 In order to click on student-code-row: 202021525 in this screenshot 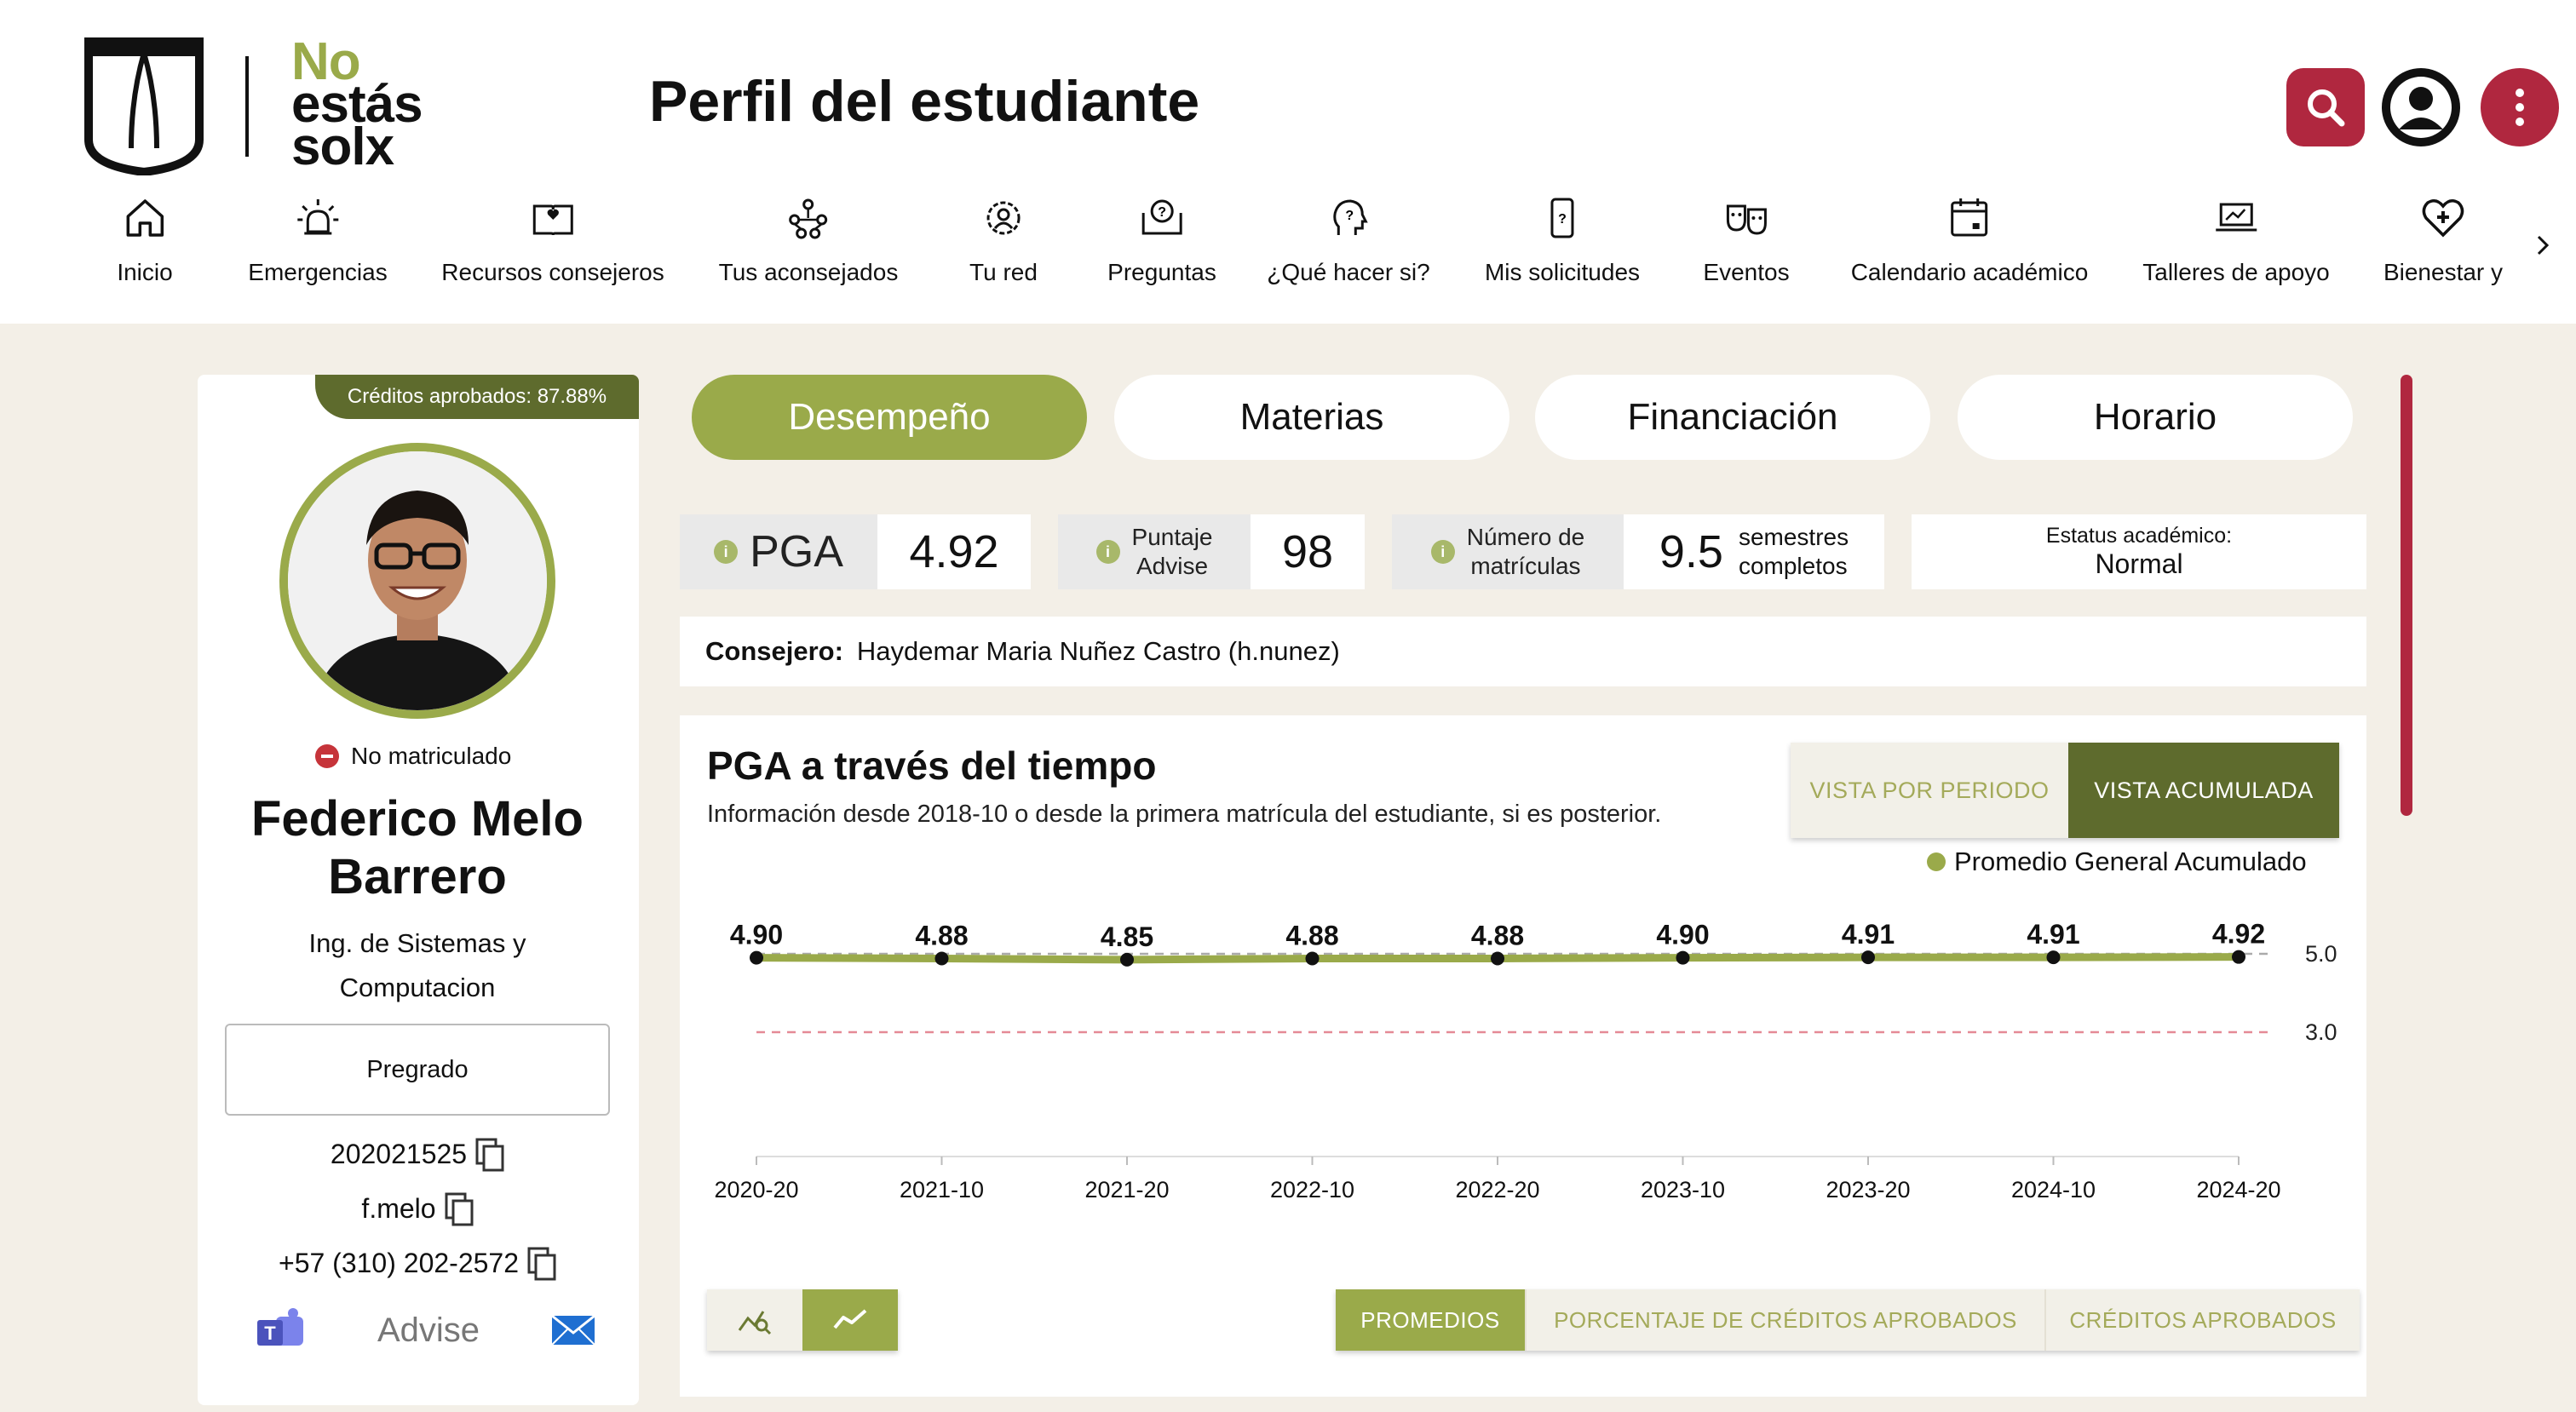, I will do `click(419, 1154)`.